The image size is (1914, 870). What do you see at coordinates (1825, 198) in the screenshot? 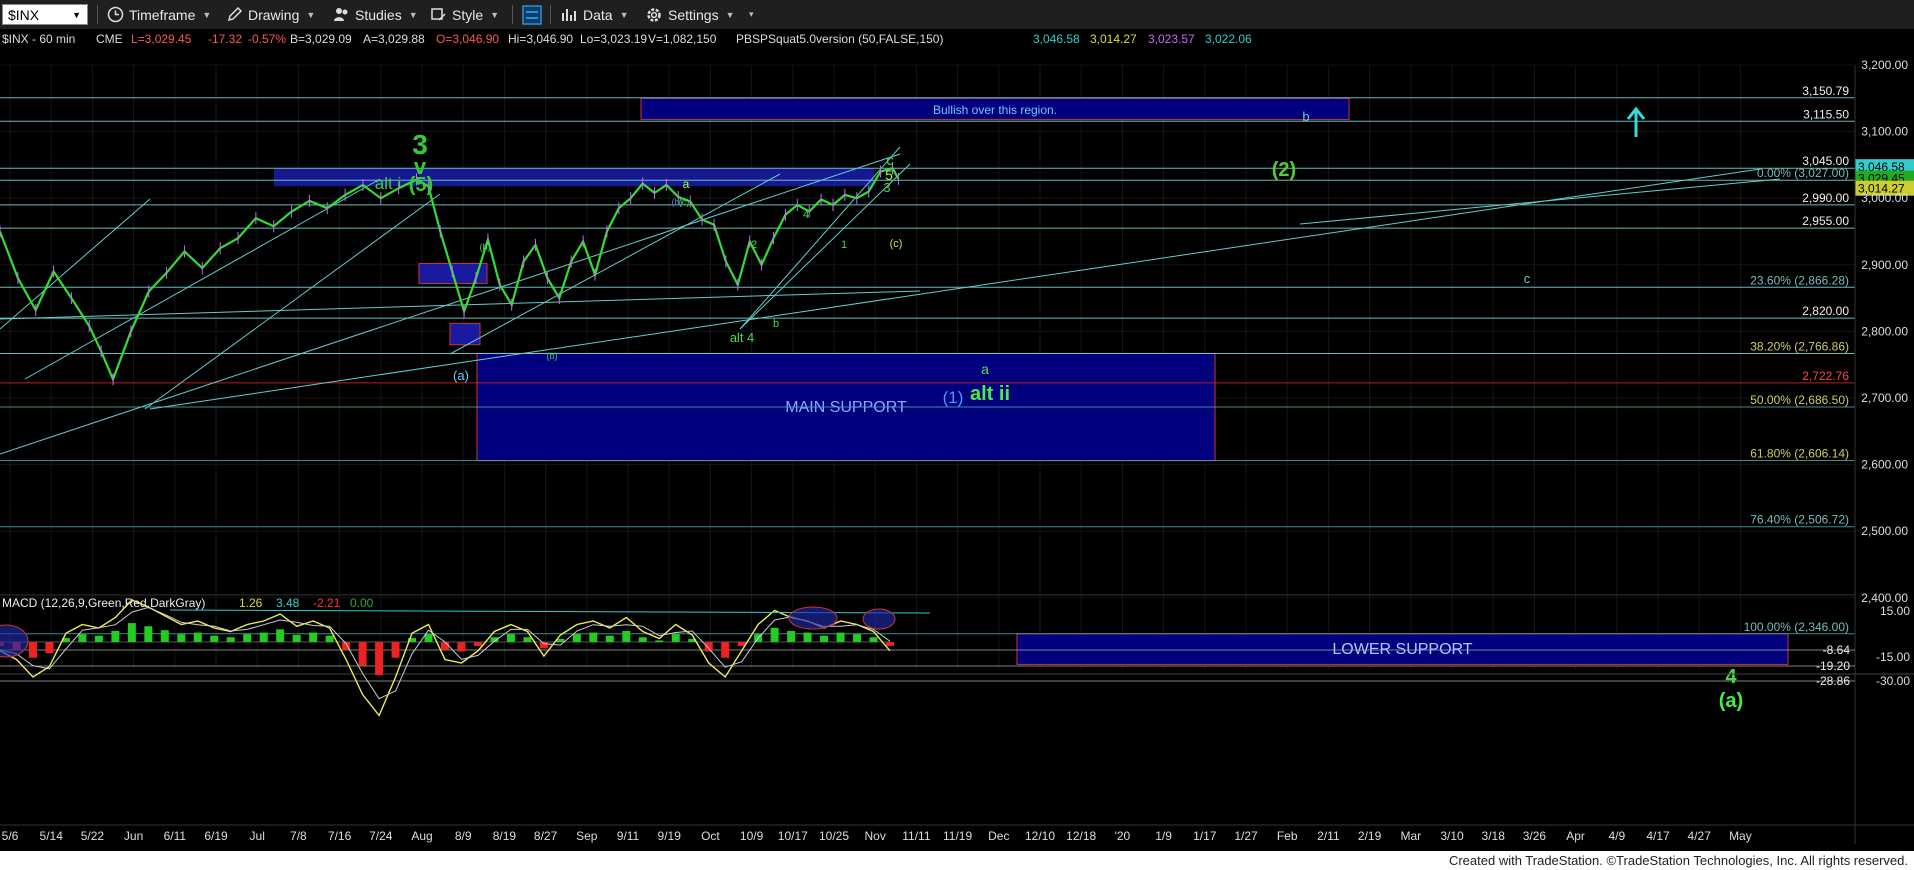
I see `level-label: 2,990.00` at bounding box center [1825, 198].